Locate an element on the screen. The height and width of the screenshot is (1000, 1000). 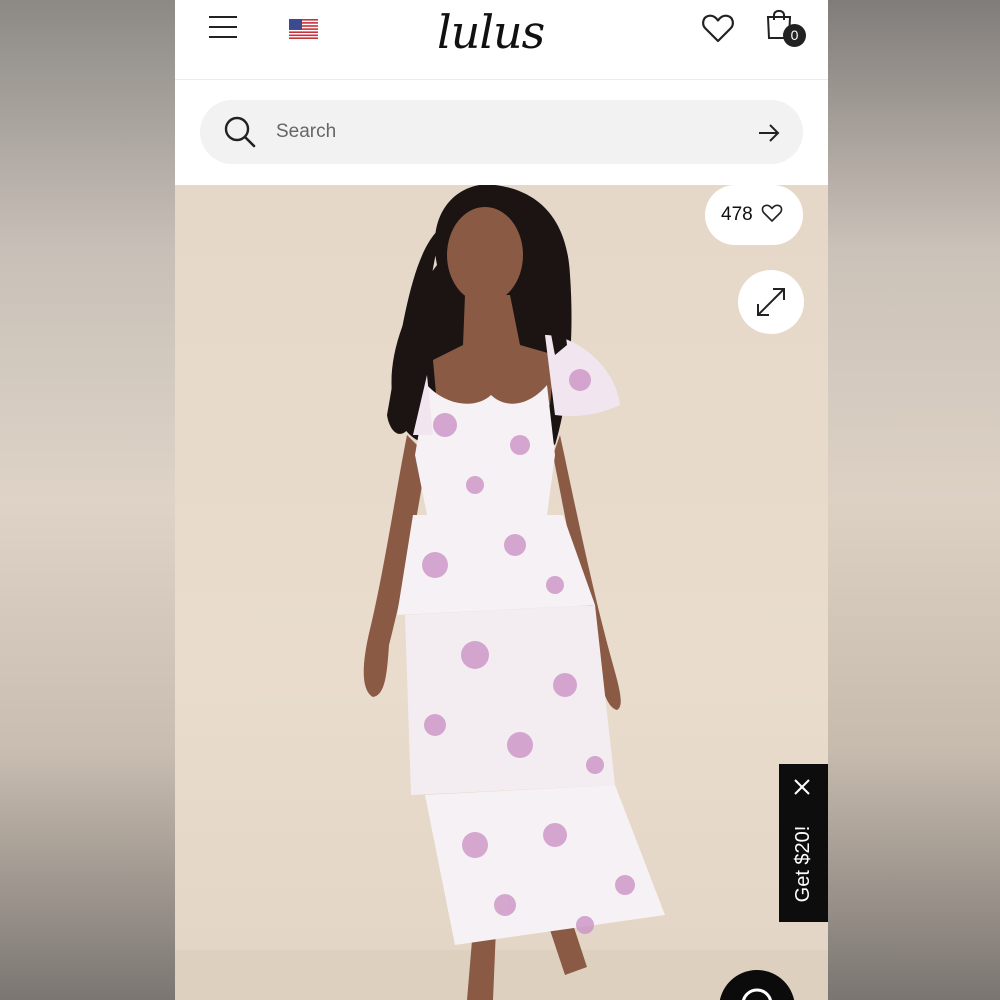
lulus-logo: lulus is located at coordinates (502, 32).